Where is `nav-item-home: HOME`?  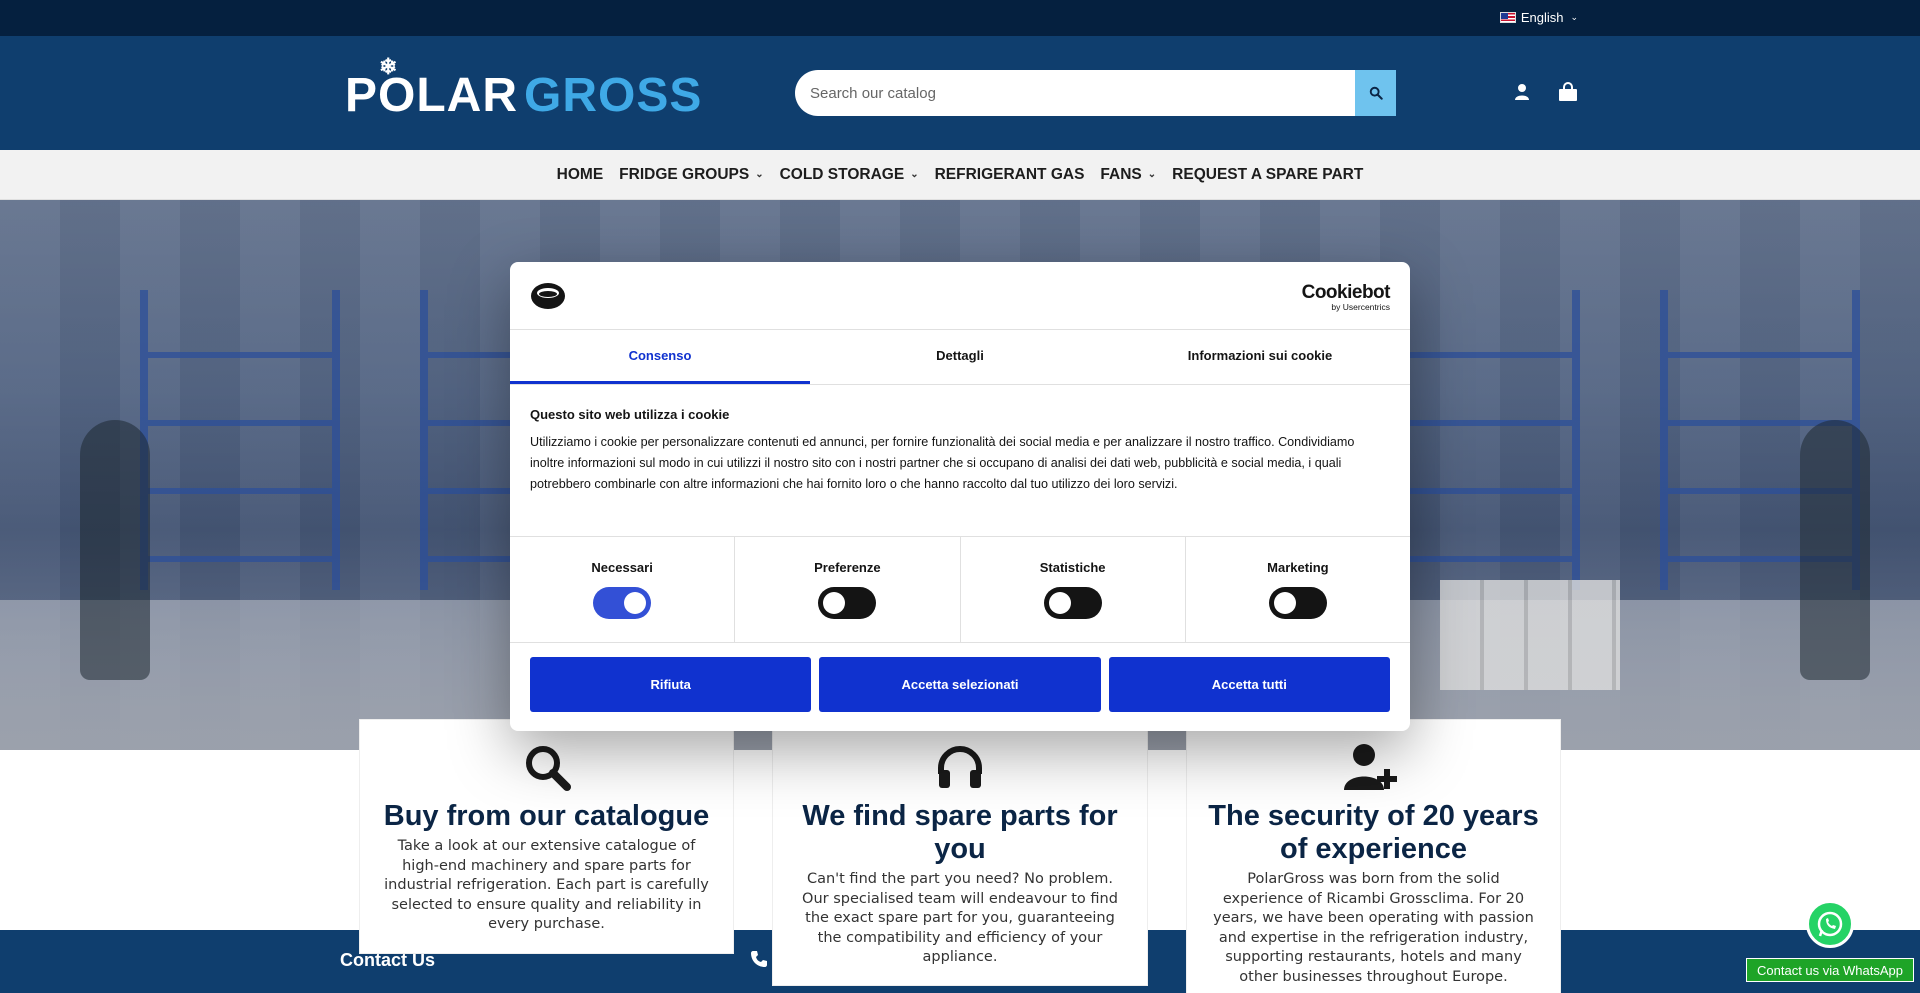
nav-item-home: HOME is located at coordinates (580, 175).